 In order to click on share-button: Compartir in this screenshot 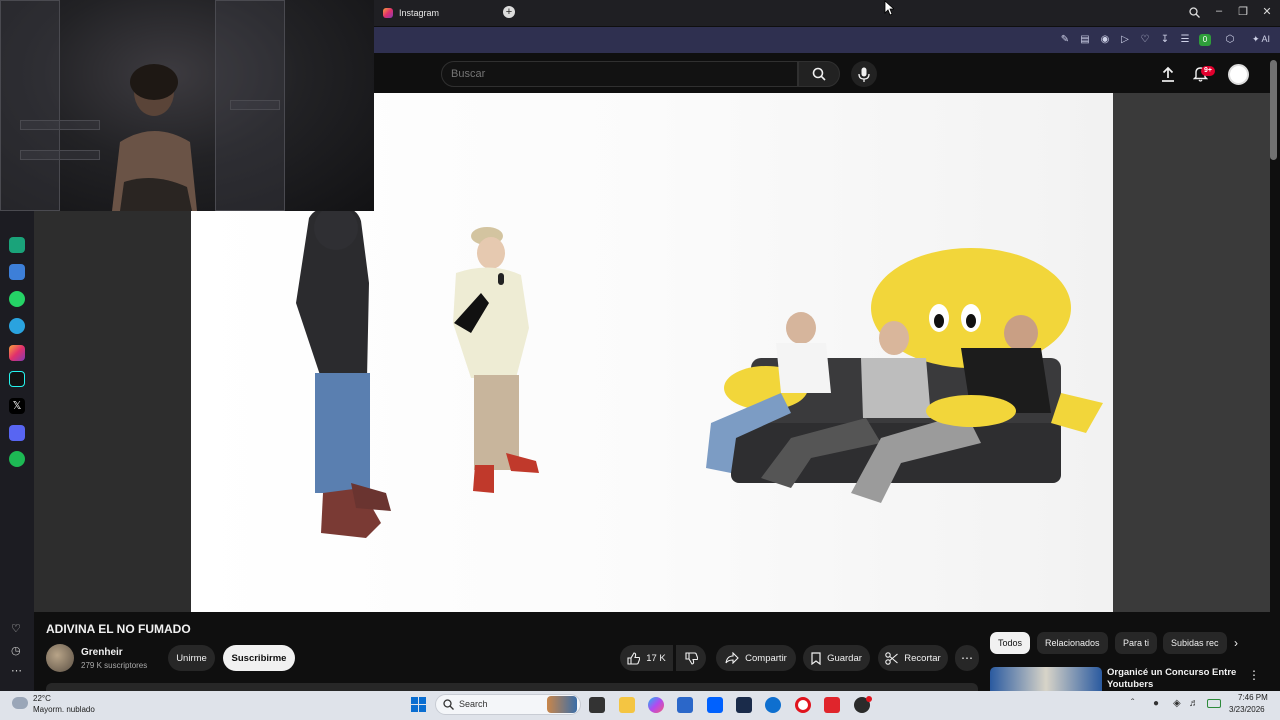, I will do `click(756, 658)`.